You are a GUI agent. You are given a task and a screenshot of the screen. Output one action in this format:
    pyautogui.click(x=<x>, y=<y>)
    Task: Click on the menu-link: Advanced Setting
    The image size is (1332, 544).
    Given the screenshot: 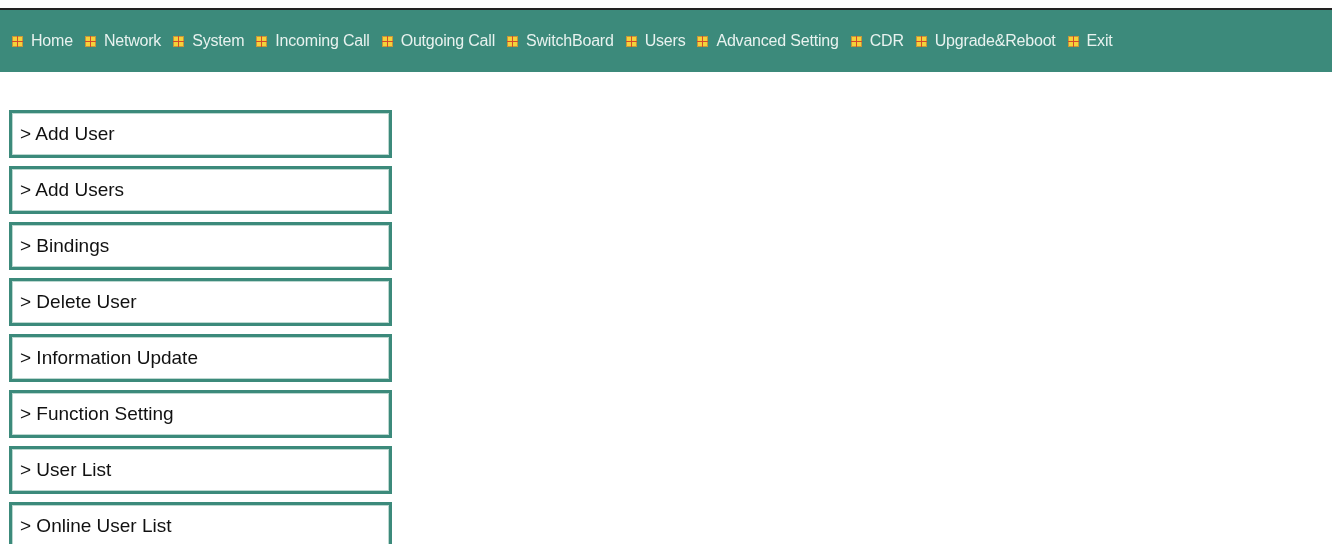 What is the action you would take?
    pyautogui.click(x=777, y=41)
    